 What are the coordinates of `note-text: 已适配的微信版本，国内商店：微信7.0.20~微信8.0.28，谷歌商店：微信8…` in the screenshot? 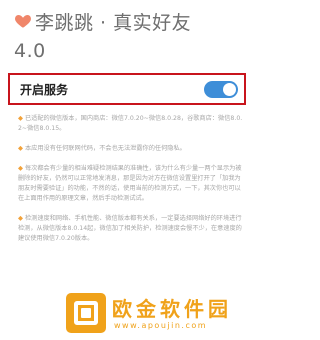 It's located at (130, 123).